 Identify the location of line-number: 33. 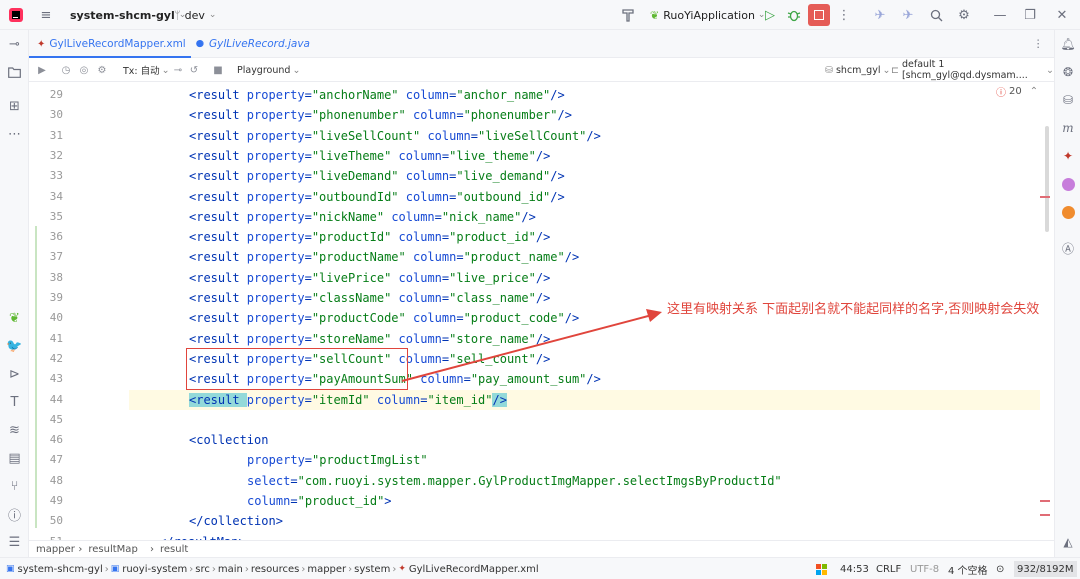
(46, 176).